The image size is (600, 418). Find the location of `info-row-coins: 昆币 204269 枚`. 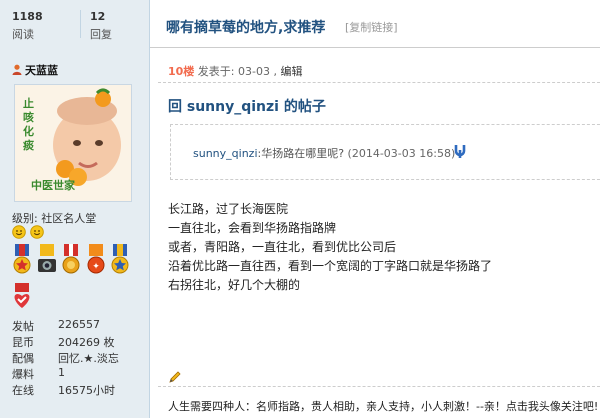

info-row-coins: 昆币 204269 枚 is located at coordinates (77, 342).